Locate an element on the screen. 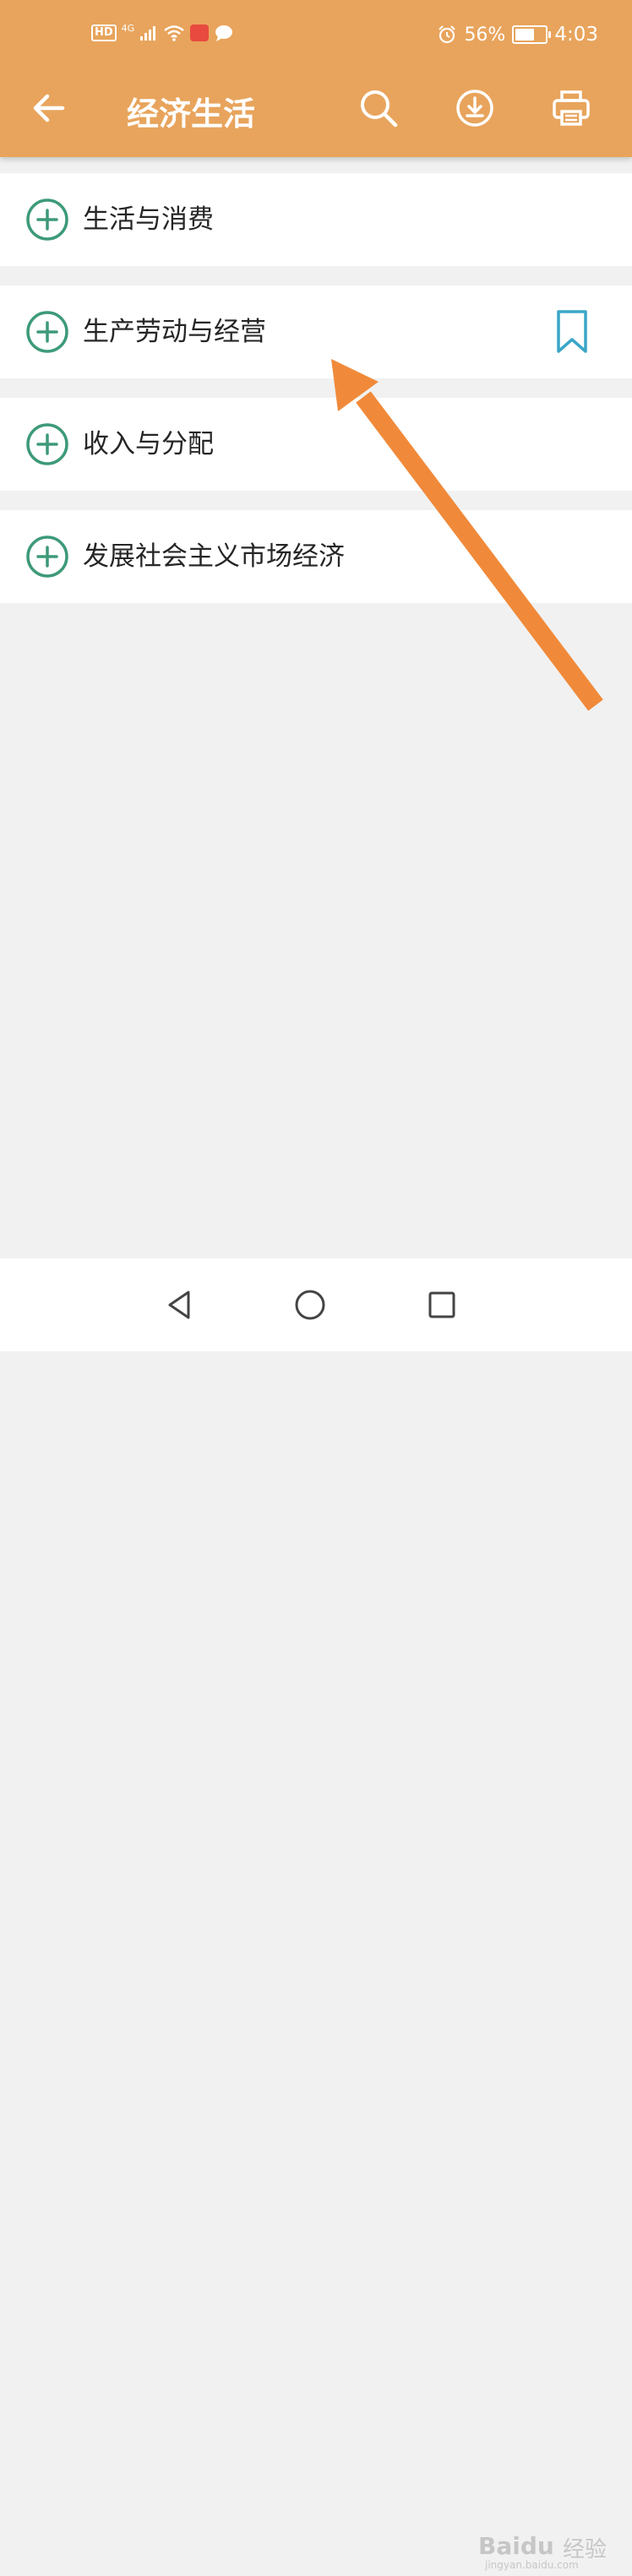 The image size is (632, 2576). nav-home-button is located at coordinates (311, 1304).